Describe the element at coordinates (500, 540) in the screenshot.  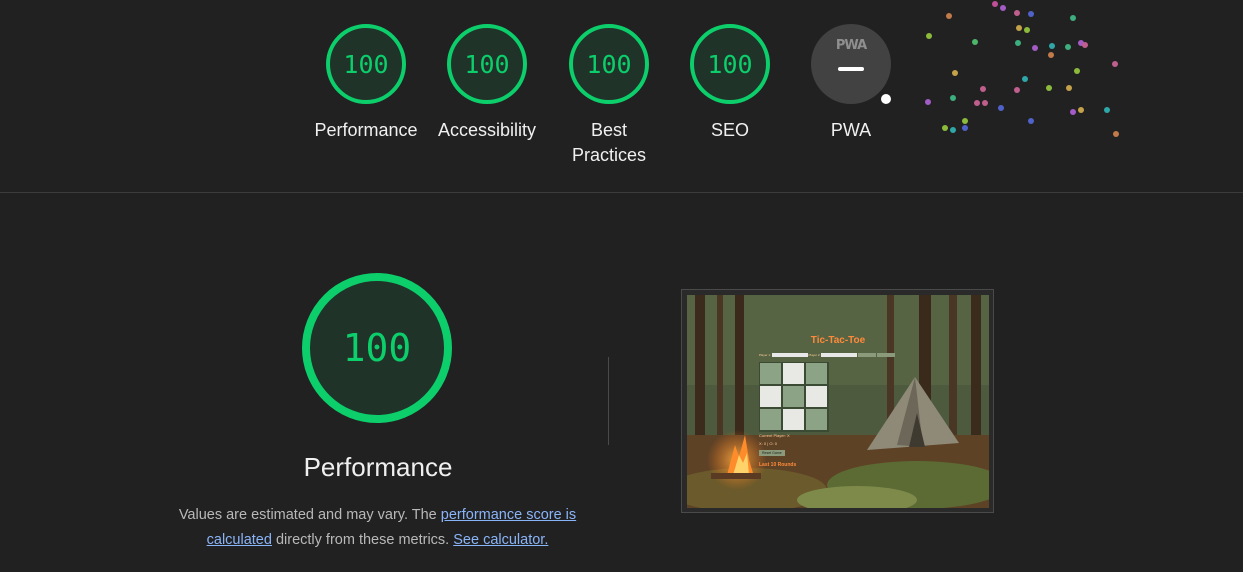
I see `see-calculator-link: See calculator.` at that location.